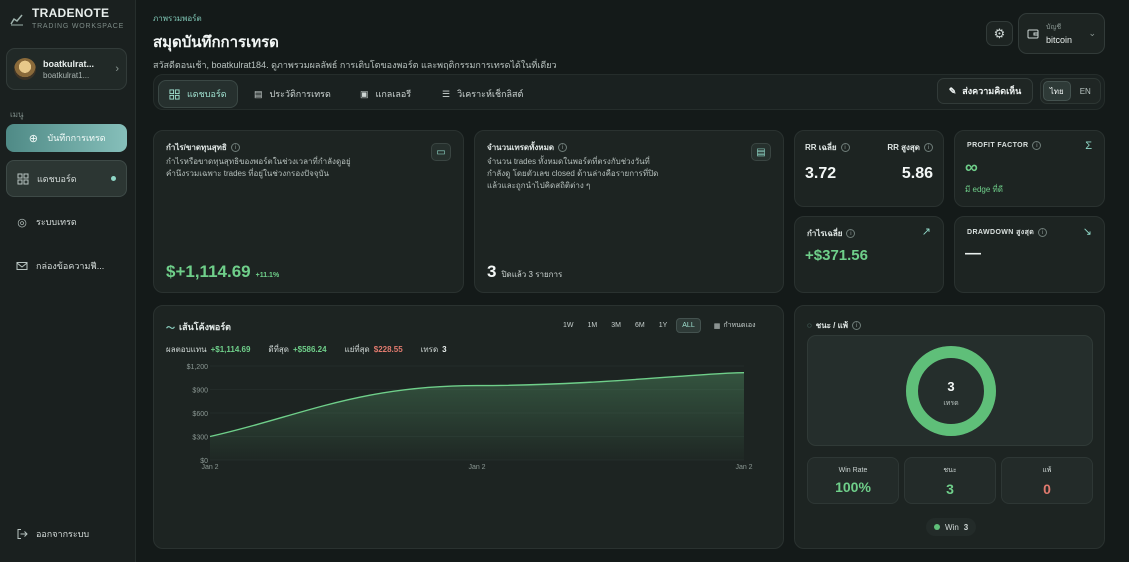  Describe the element at coordinates (735, 325) in the screenshot. I see `custom-range-button: ▦ กำหนดเอง` at that location.